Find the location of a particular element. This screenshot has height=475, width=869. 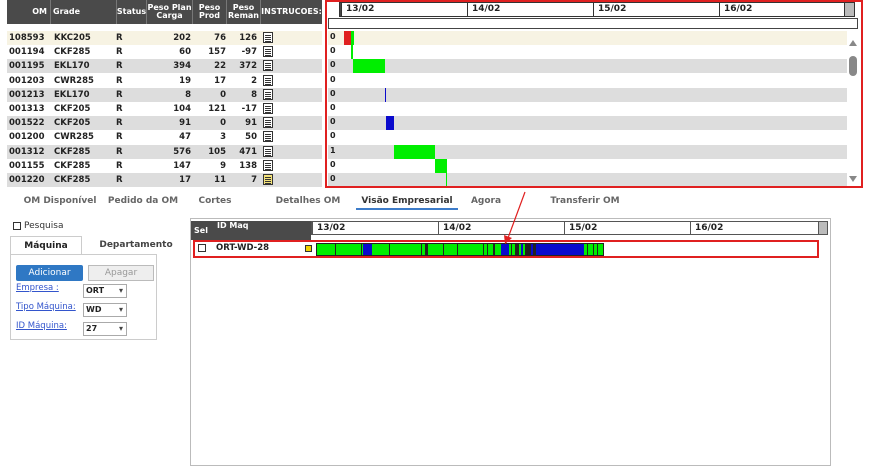

col-header-peso-prod: Peso Prod is located at coordinates (210, 12).